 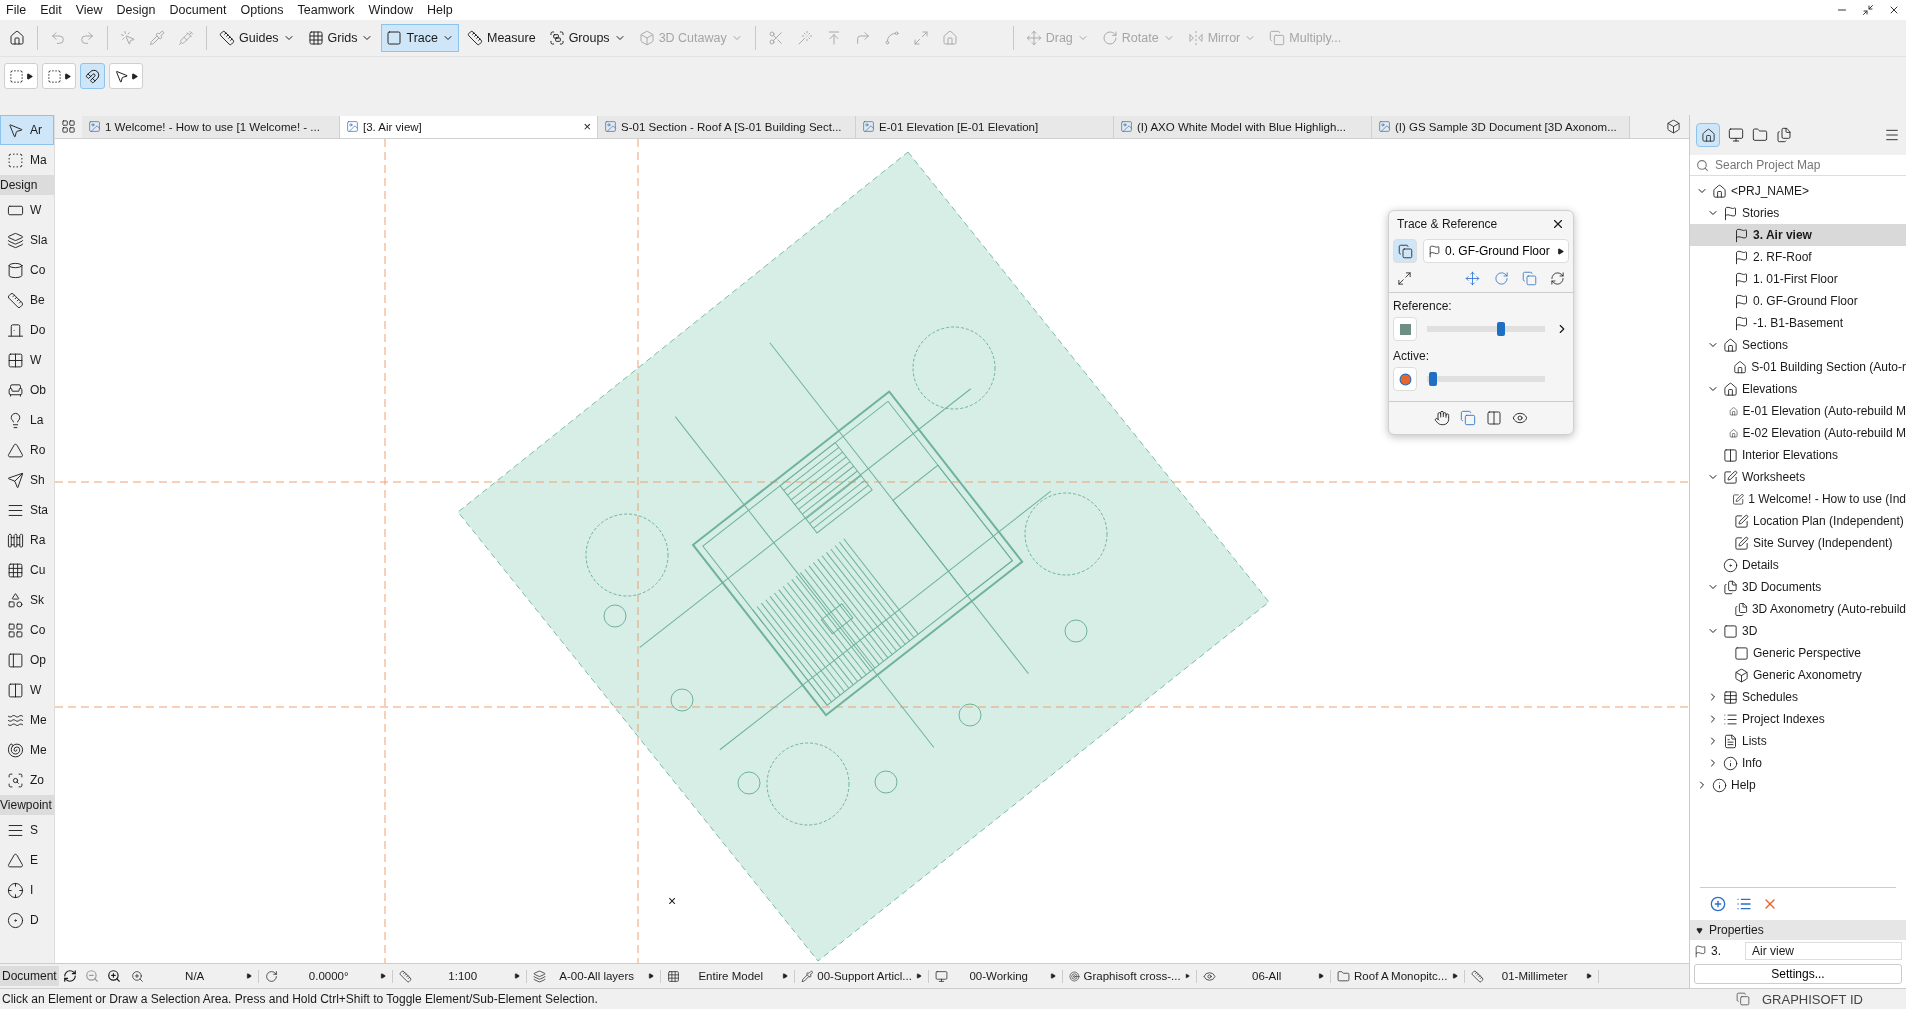 I want to click on tree-item: 3D, so click(x=1798, y=631).